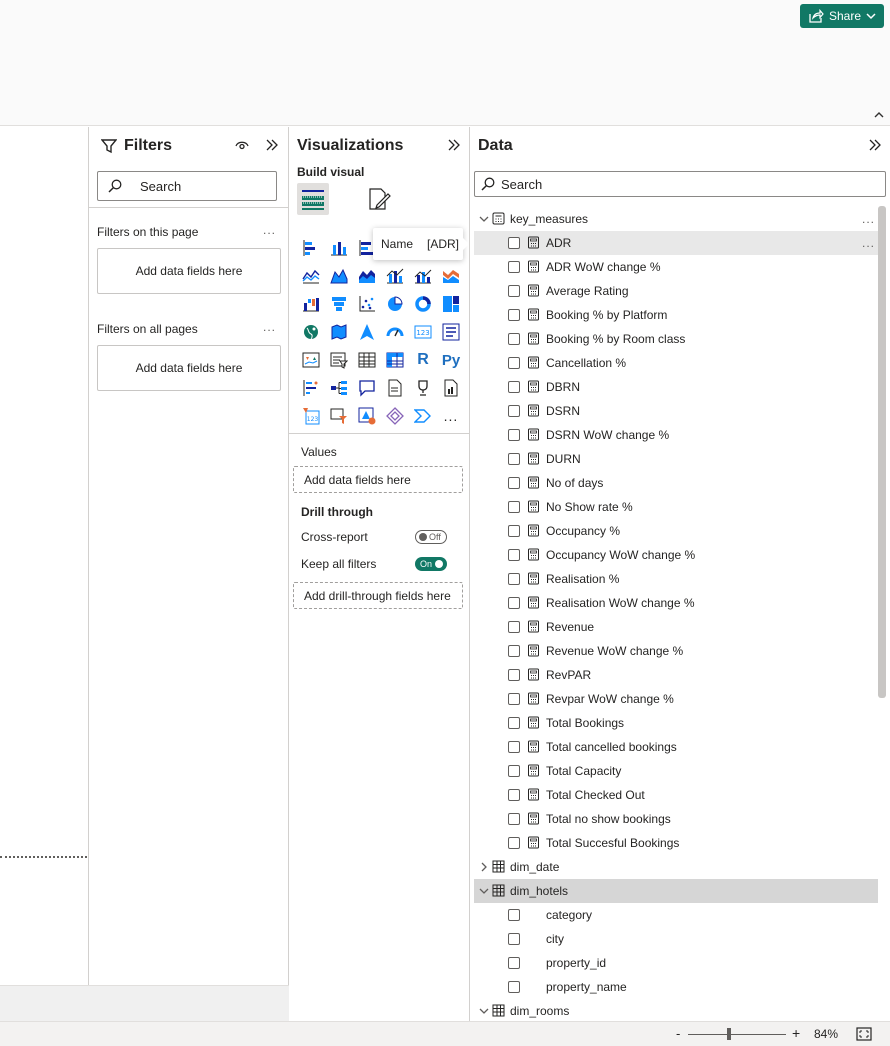 The width and height of the screenshot is (890, 1046). What do you see at coordinates (676, 651) in the screenshot?
I see `field-row: Revenue WoW change %` at bounding box center [676, 651].